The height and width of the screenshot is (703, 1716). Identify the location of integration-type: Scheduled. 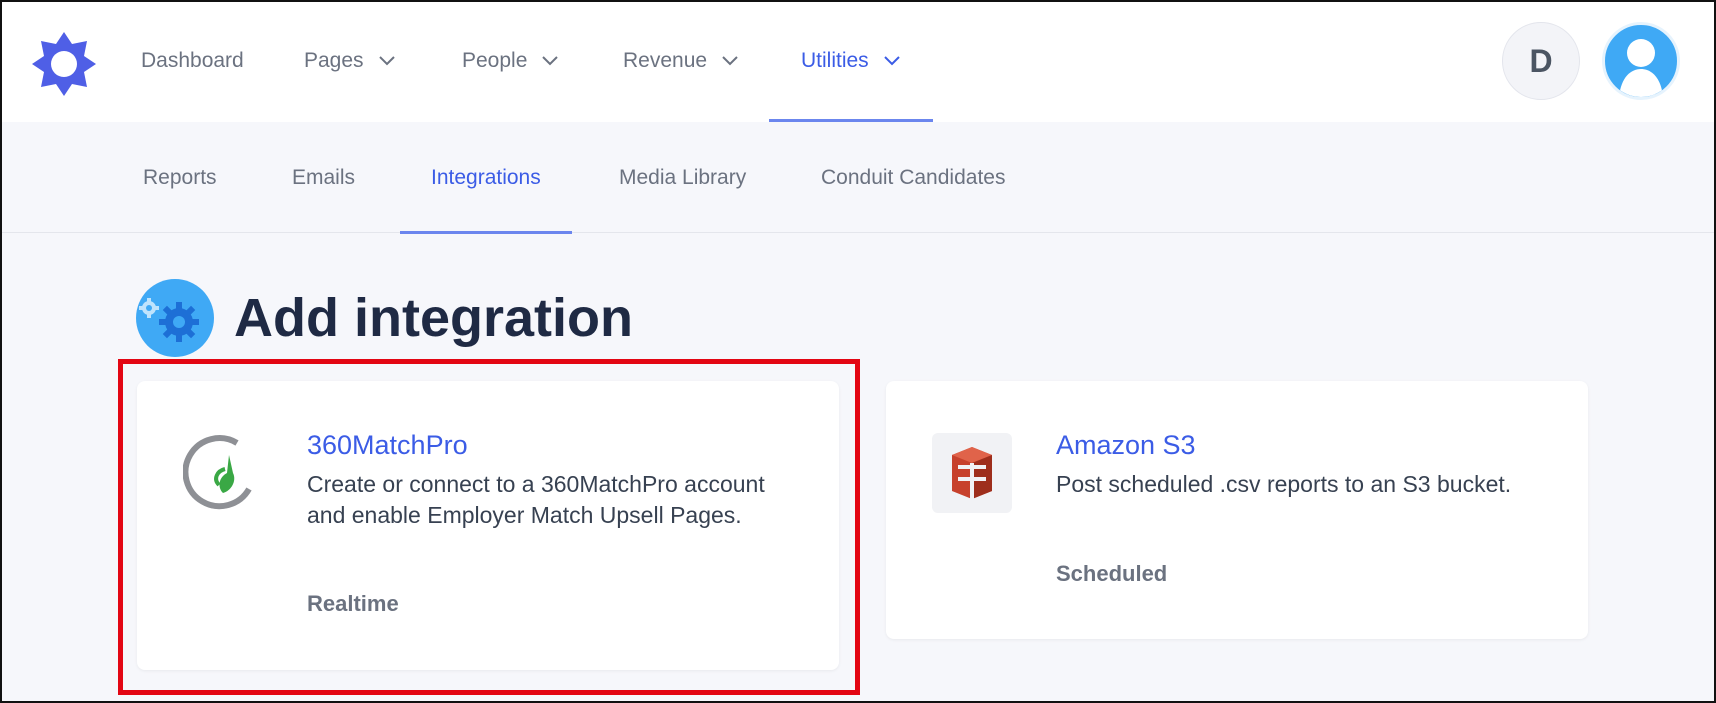
(1112, 573).